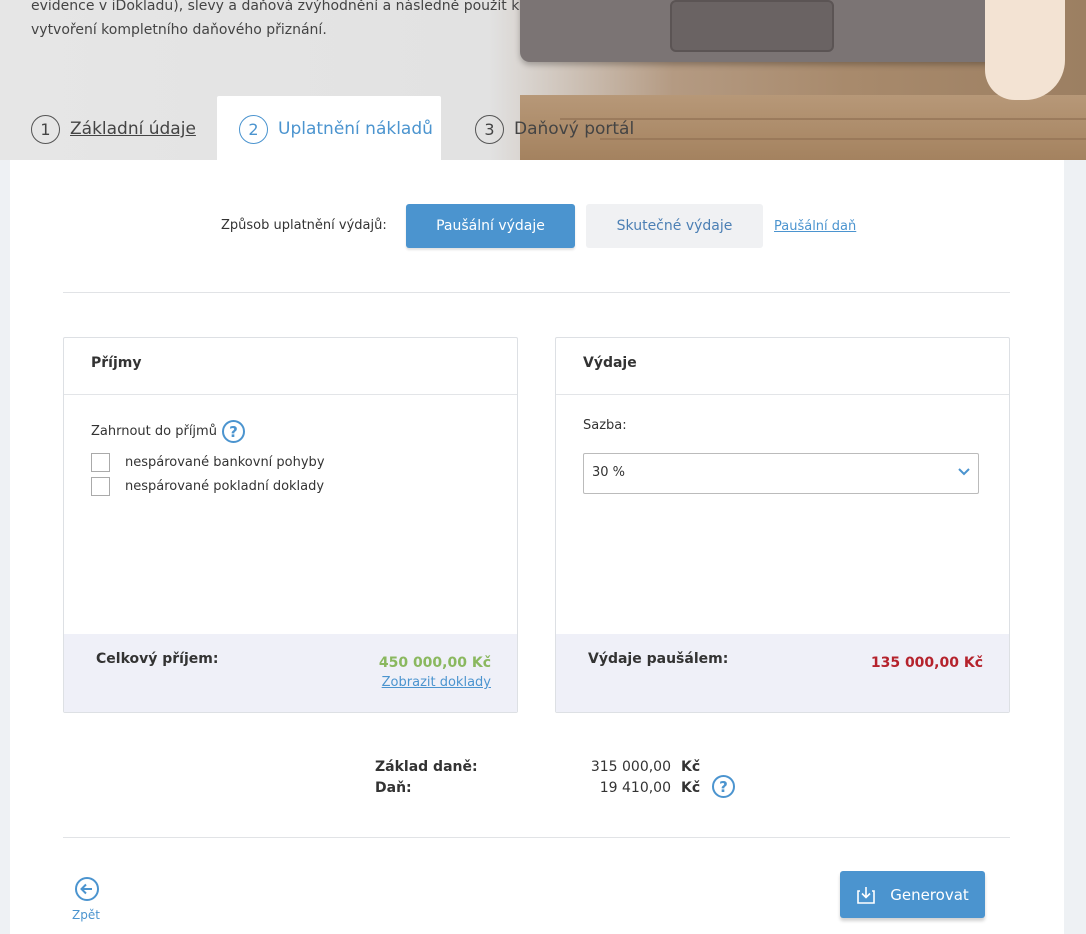 The width and height of the screenshot is (1086, 934). I want to click on hero-arm, so click(1025, 50).